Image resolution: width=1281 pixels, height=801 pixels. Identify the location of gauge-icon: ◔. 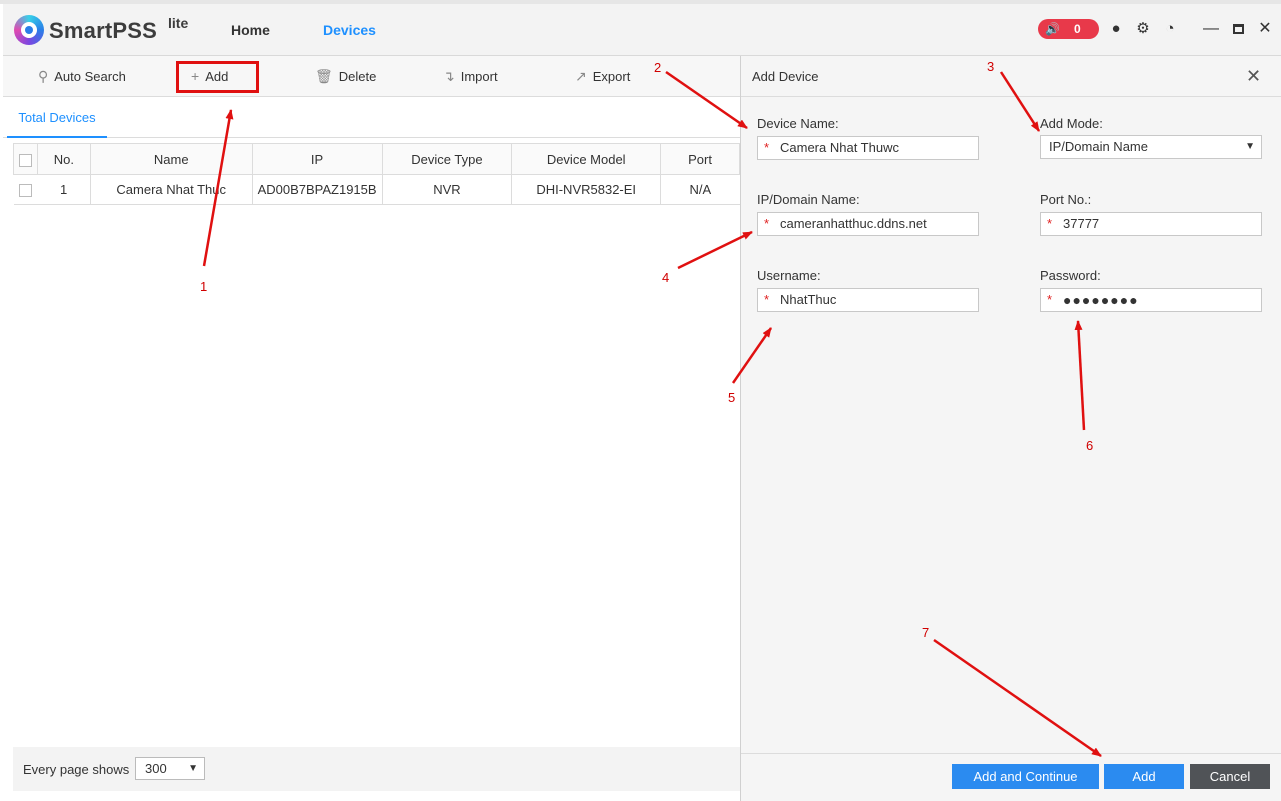
(1170, 29).